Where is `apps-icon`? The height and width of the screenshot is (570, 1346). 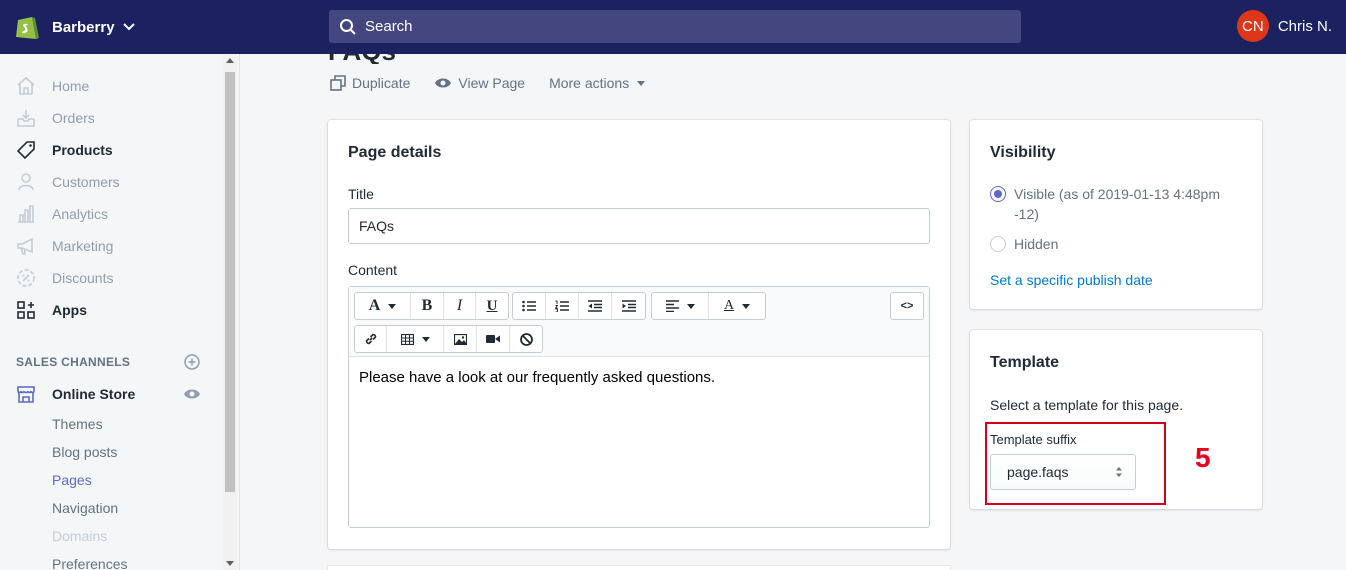
apps-icon is located at coordinates (26, 310).